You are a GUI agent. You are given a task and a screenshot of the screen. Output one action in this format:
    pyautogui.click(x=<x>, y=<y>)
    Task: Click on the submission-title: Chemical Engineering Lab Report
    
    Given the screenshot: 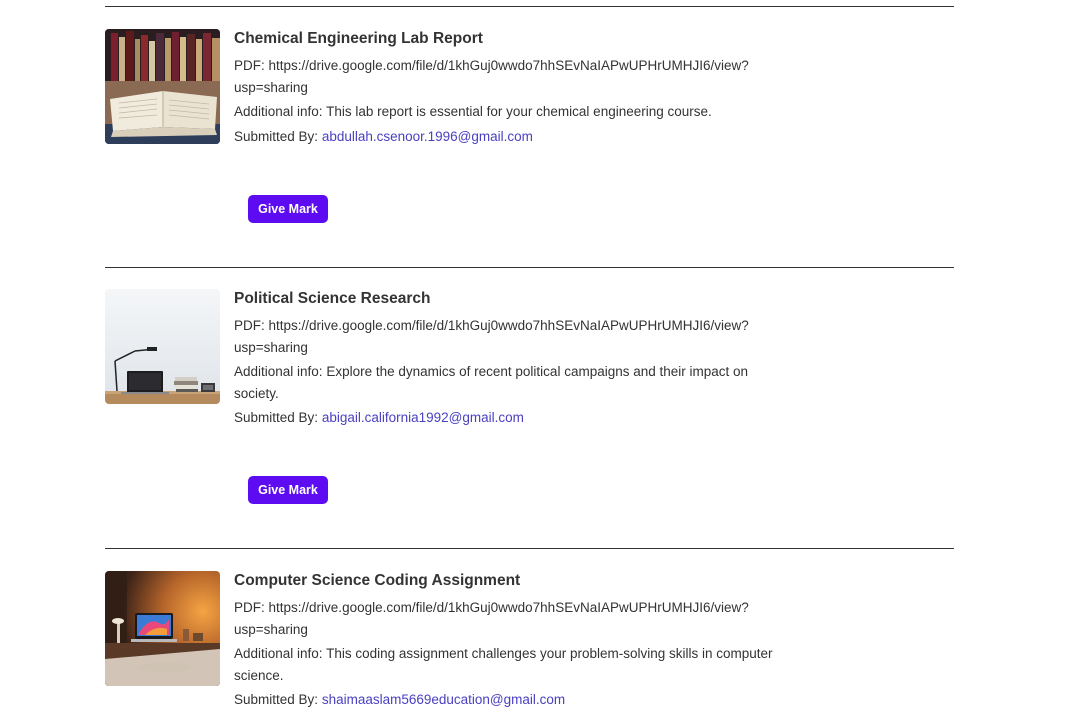 What is the action you would take?
    pyautogui.click(x=358, y=38)
    